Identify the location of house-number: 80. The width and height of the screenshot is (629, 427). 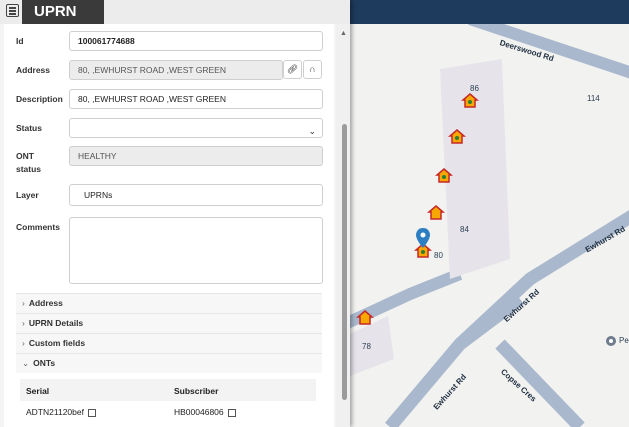
(438, 255).